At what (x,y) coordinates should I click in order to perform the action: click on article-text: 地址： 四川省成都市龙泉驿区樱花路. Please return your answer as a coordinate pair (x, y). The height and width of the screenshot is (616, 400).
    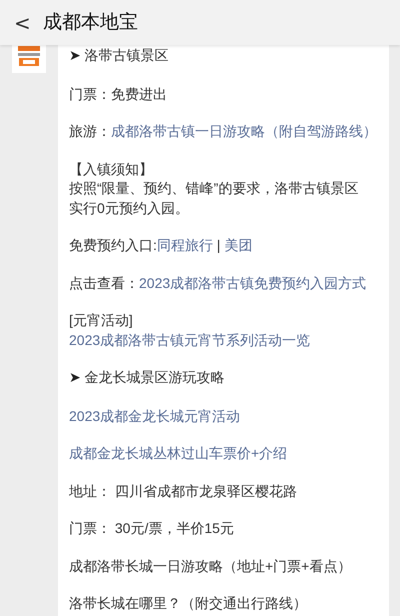
    Looking at the image, I should click on (183, 490).